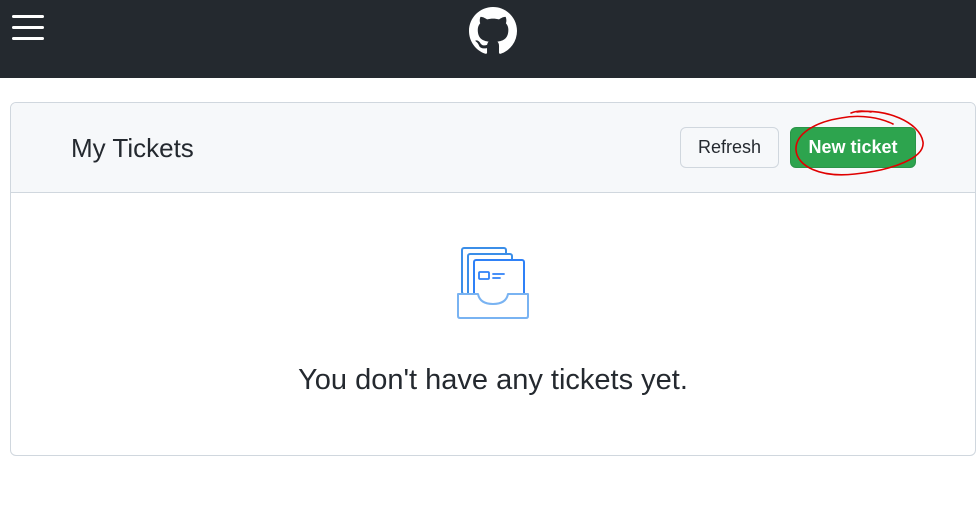 The width and height of the screenshot is (976, 511). Describe the element at coordinates (132, 148) in the screenshot. I see `page-title: My Tickets` at that location.